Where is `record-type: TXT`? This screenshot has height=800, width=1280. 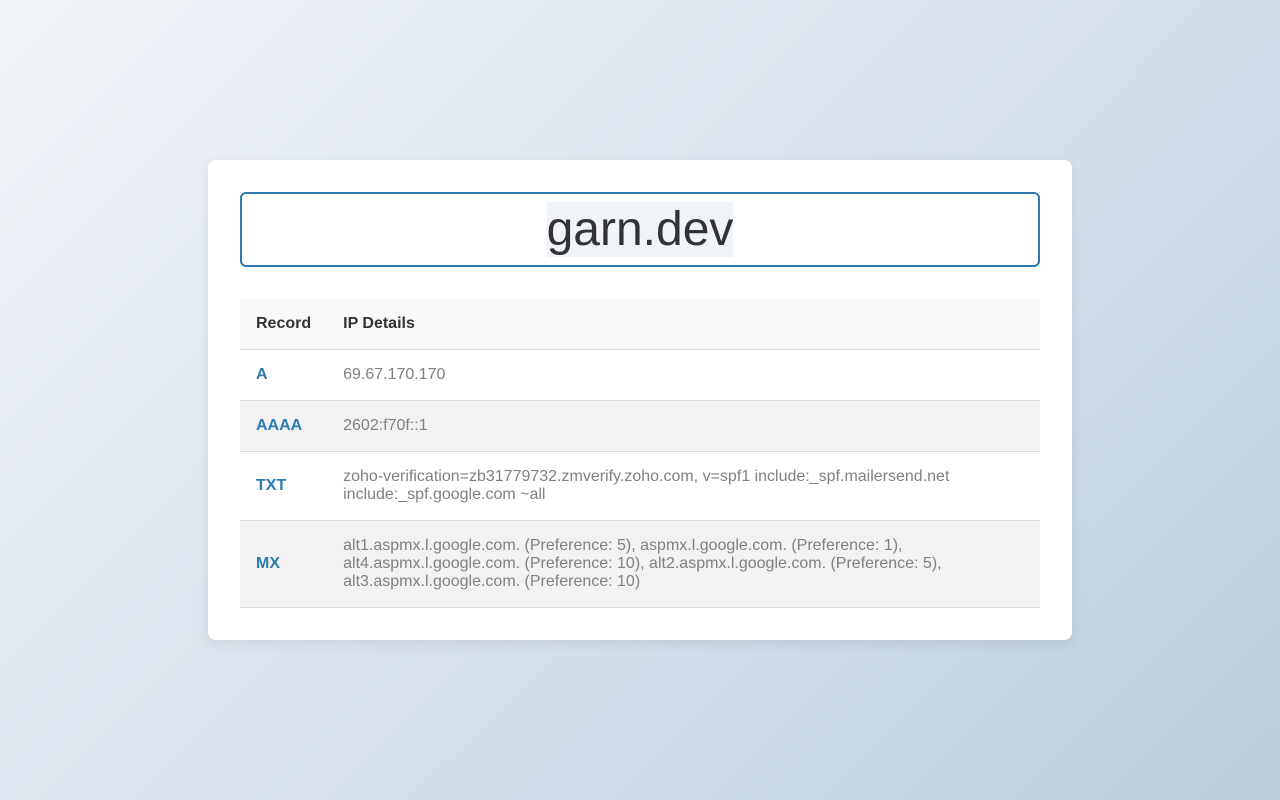
record-type: TXT is located at coordinates (284, 486).